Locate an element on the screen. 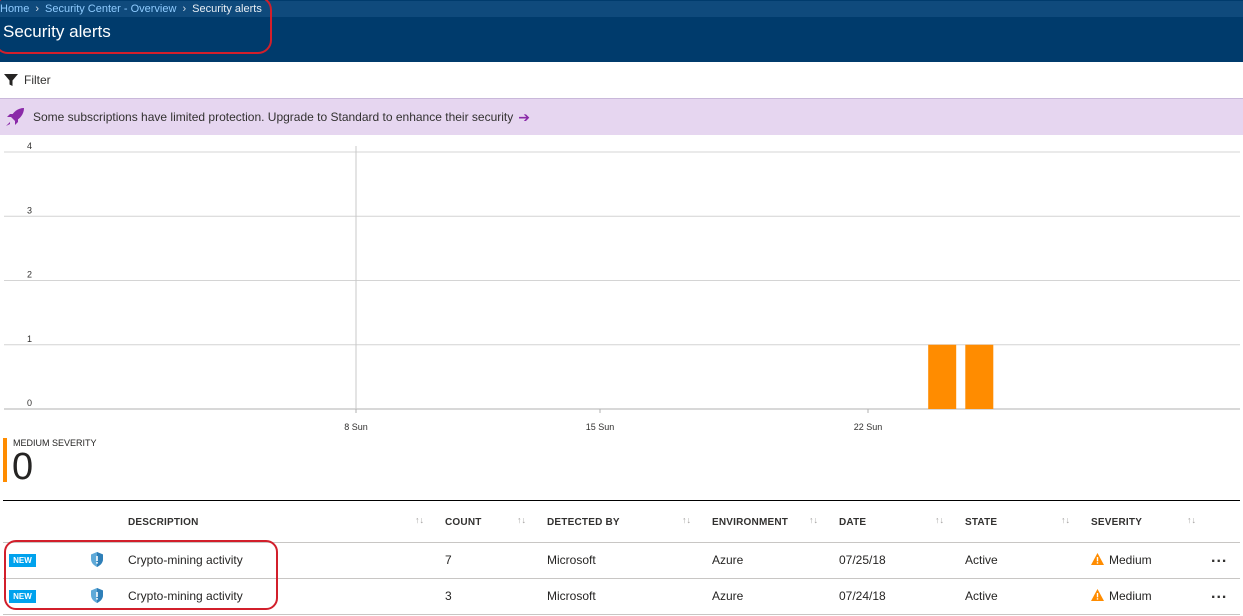  column-header-count: COUNT is located at coordinates (463, 522).